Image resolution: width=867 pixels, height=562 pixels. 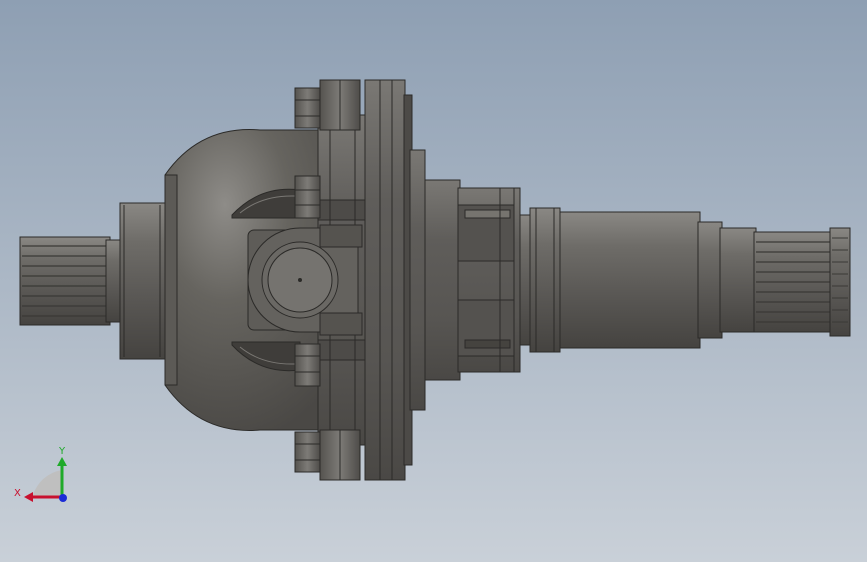 I want to click on right-hub, so click(x=465, y=280).